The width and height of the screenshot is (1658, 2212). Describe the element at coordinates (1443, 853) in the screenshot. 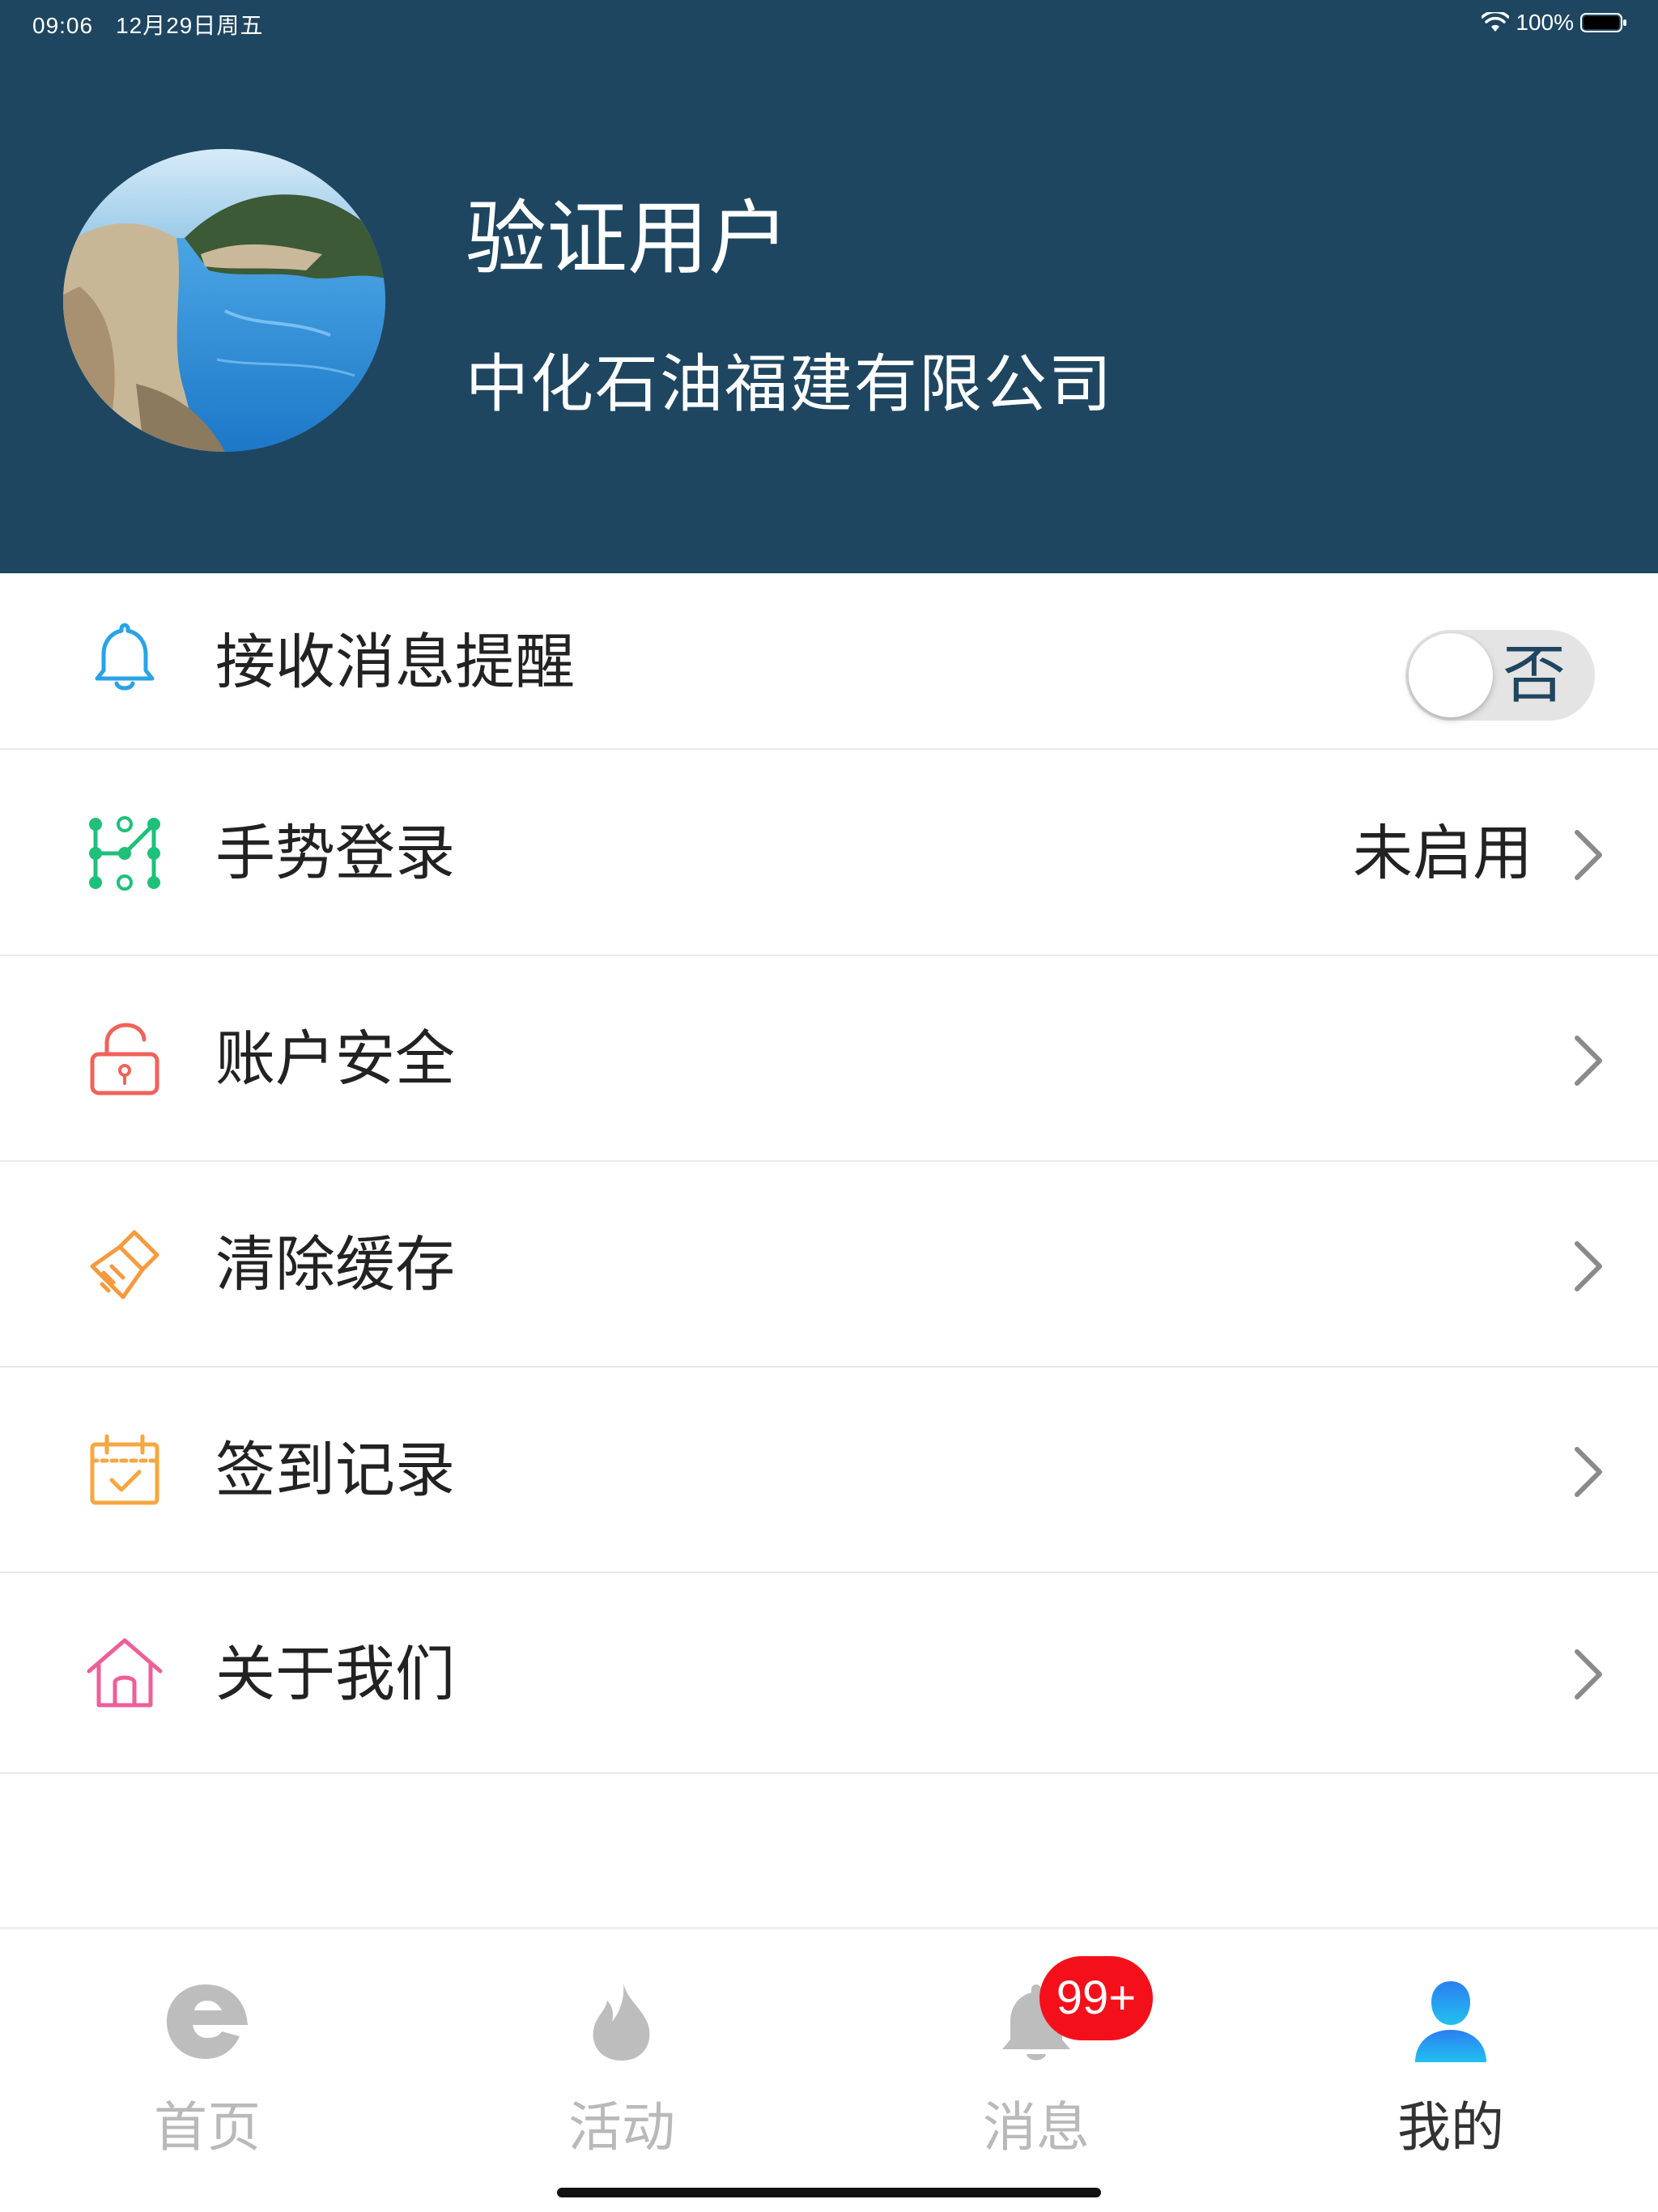

I see `gesture-login-status: 未启用` at that location.